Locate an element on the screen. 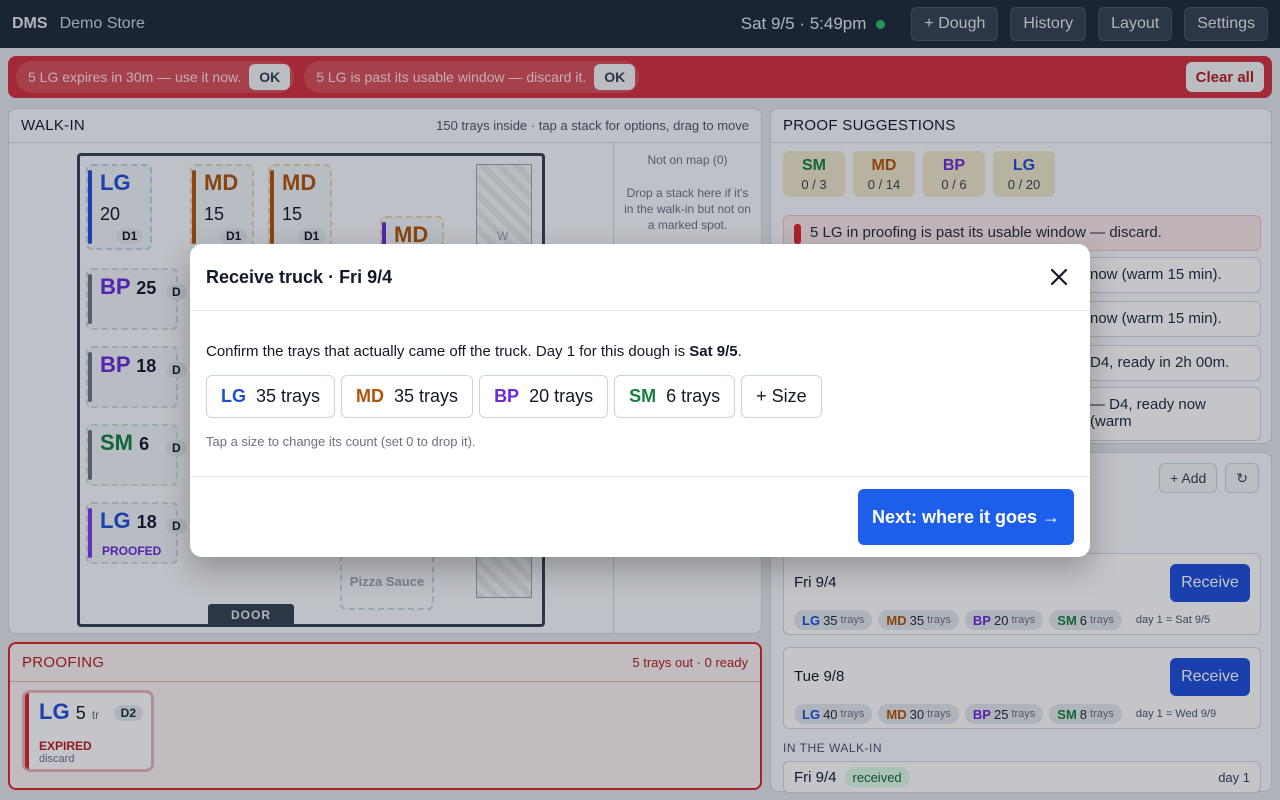  dialog-title: Receive truck · Fri 9/4 is located at coordinates (299, 276).